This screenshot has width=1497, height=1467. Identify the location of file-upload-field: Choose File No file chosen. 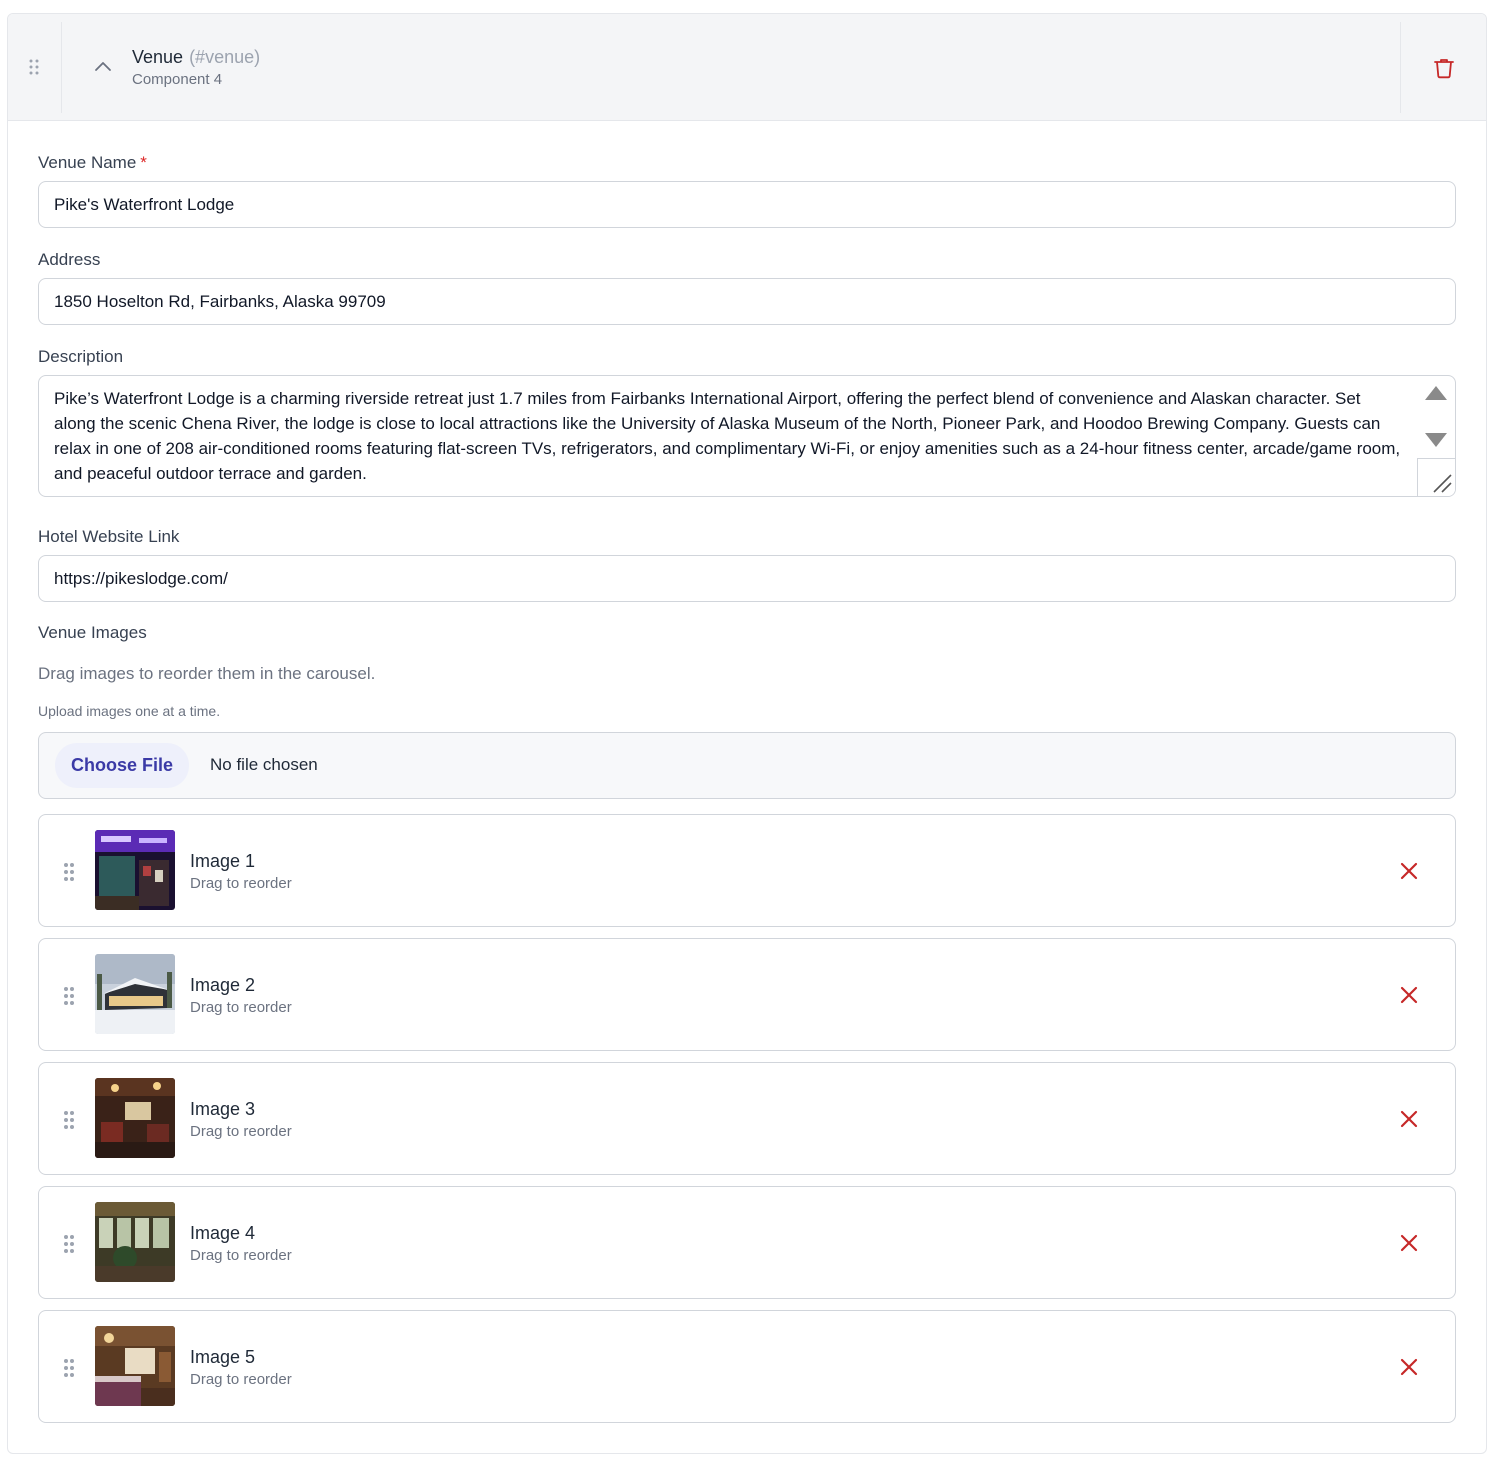
(747, 765).